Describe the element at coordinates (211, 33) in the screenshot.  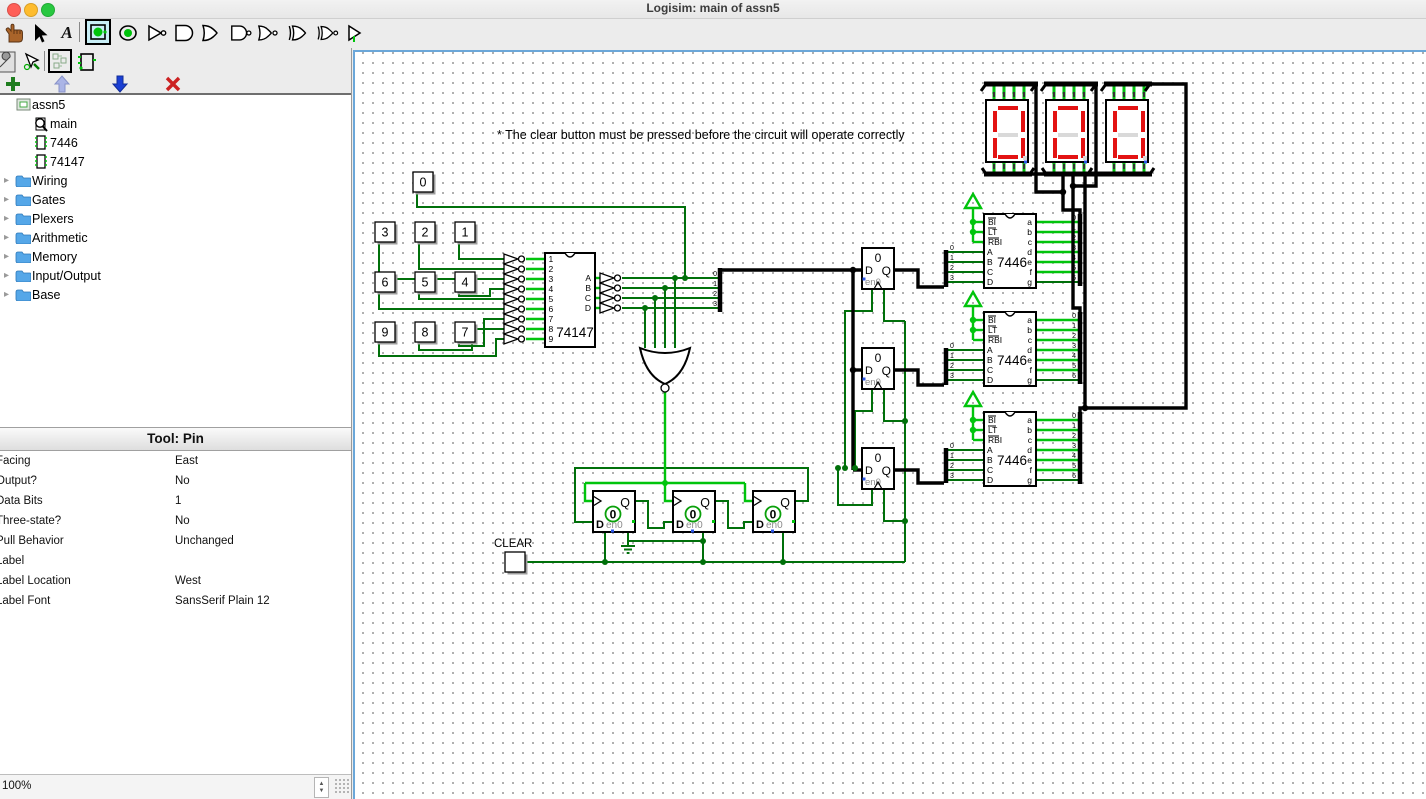
I see `or-gate-tool-button` at that location.